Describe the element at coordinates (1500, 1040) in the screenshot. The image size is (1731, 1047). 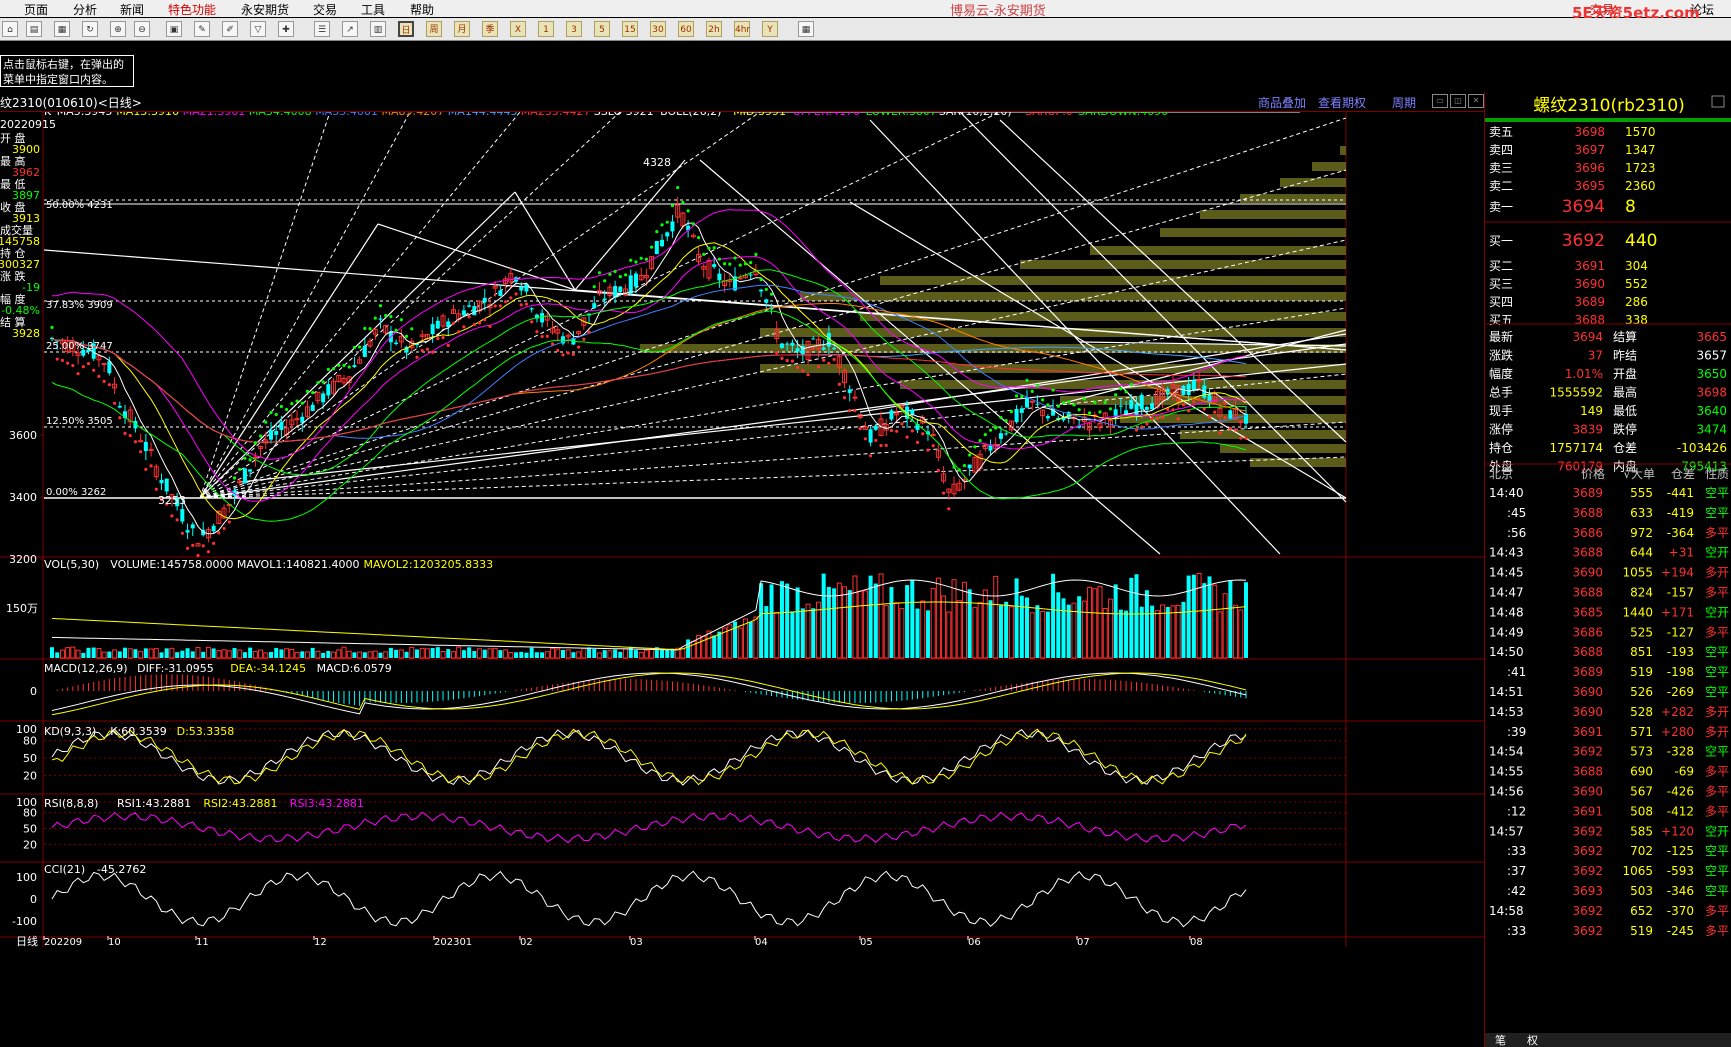
I see `quote-tab-0: 笔` at that location.